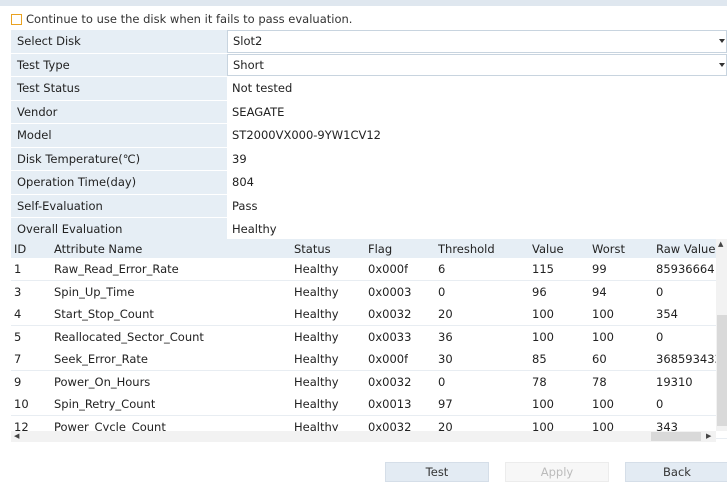 The width and height of the screenshot is (727, 482). What do you see at coordinates (116, 269) in the screenshot?
I see `cell-attribute-name: Raw_Read_Error_Rate` at bounding box center [116, 269].